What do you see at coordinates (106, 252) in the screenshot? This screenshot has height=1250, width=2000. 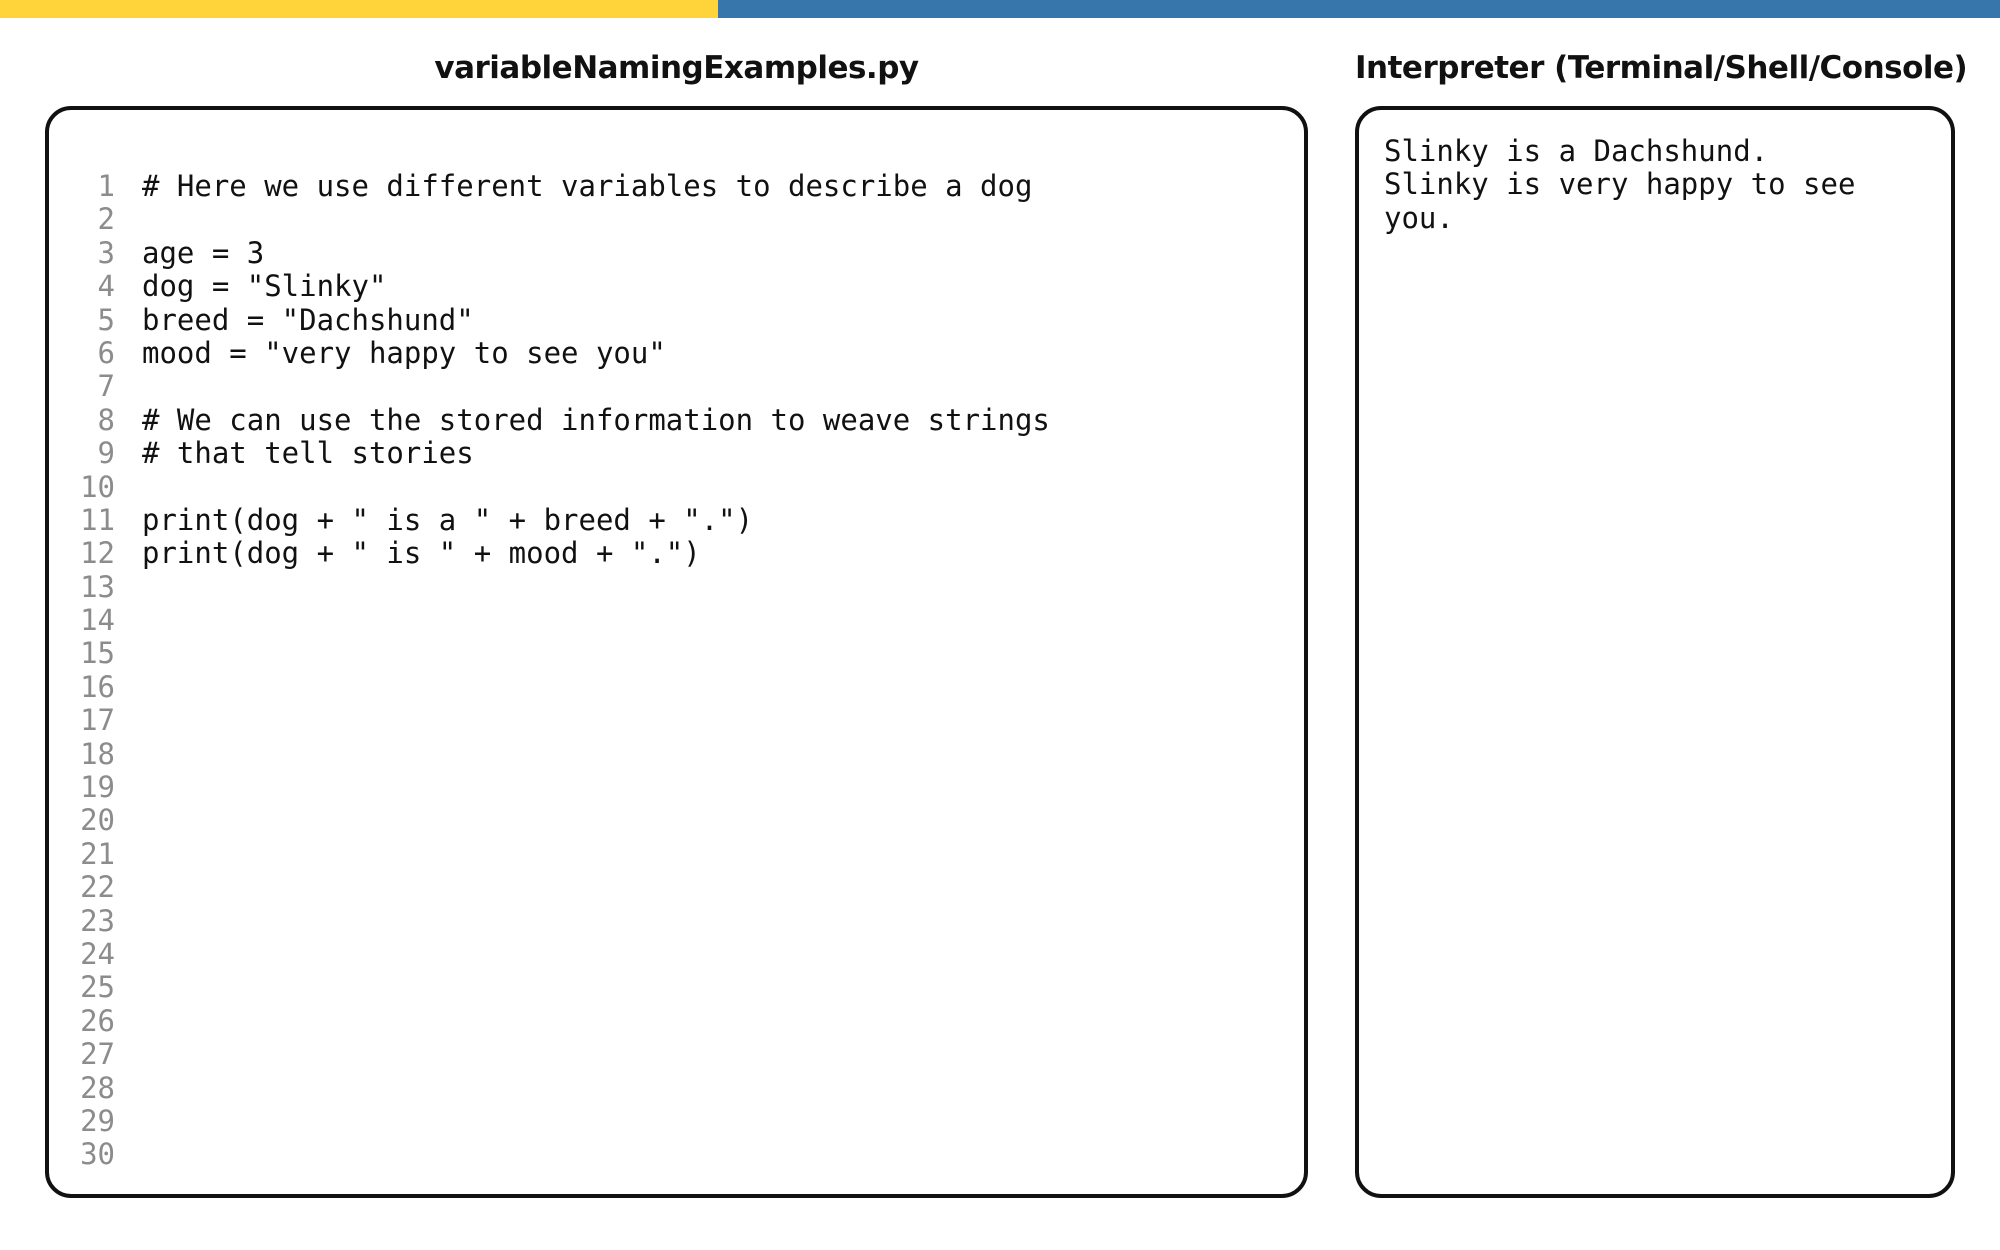 I see `line-number: 3` at bounding box center [106, 252].